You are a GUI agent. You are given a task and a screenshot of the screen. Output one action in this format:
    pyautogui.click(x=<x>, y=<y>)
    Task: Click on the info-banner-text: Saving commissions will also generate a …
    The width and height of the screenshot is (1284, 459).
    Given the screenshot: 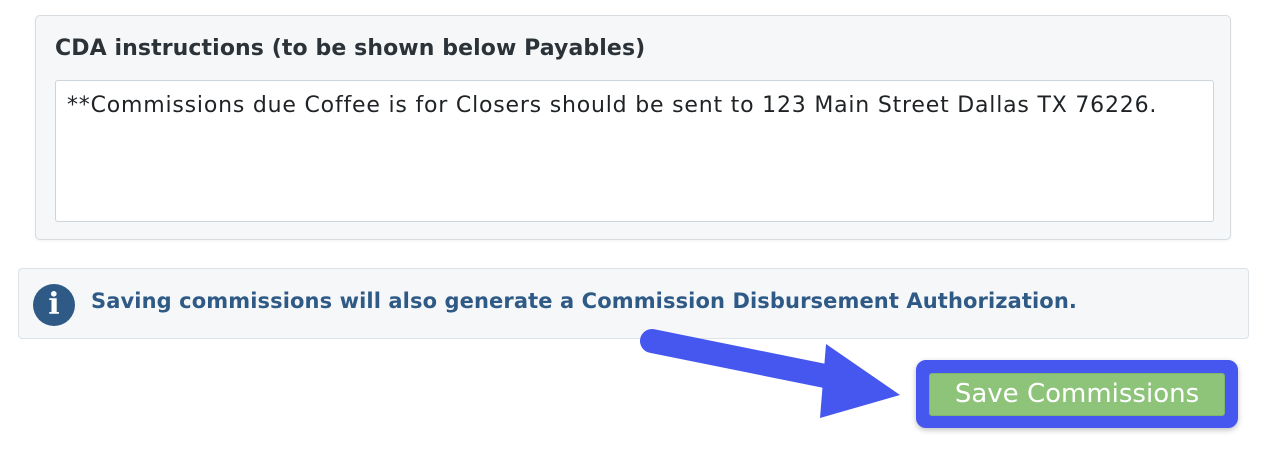 What is the action you would take?
    pyautogui.click(x=584, y=301)
    